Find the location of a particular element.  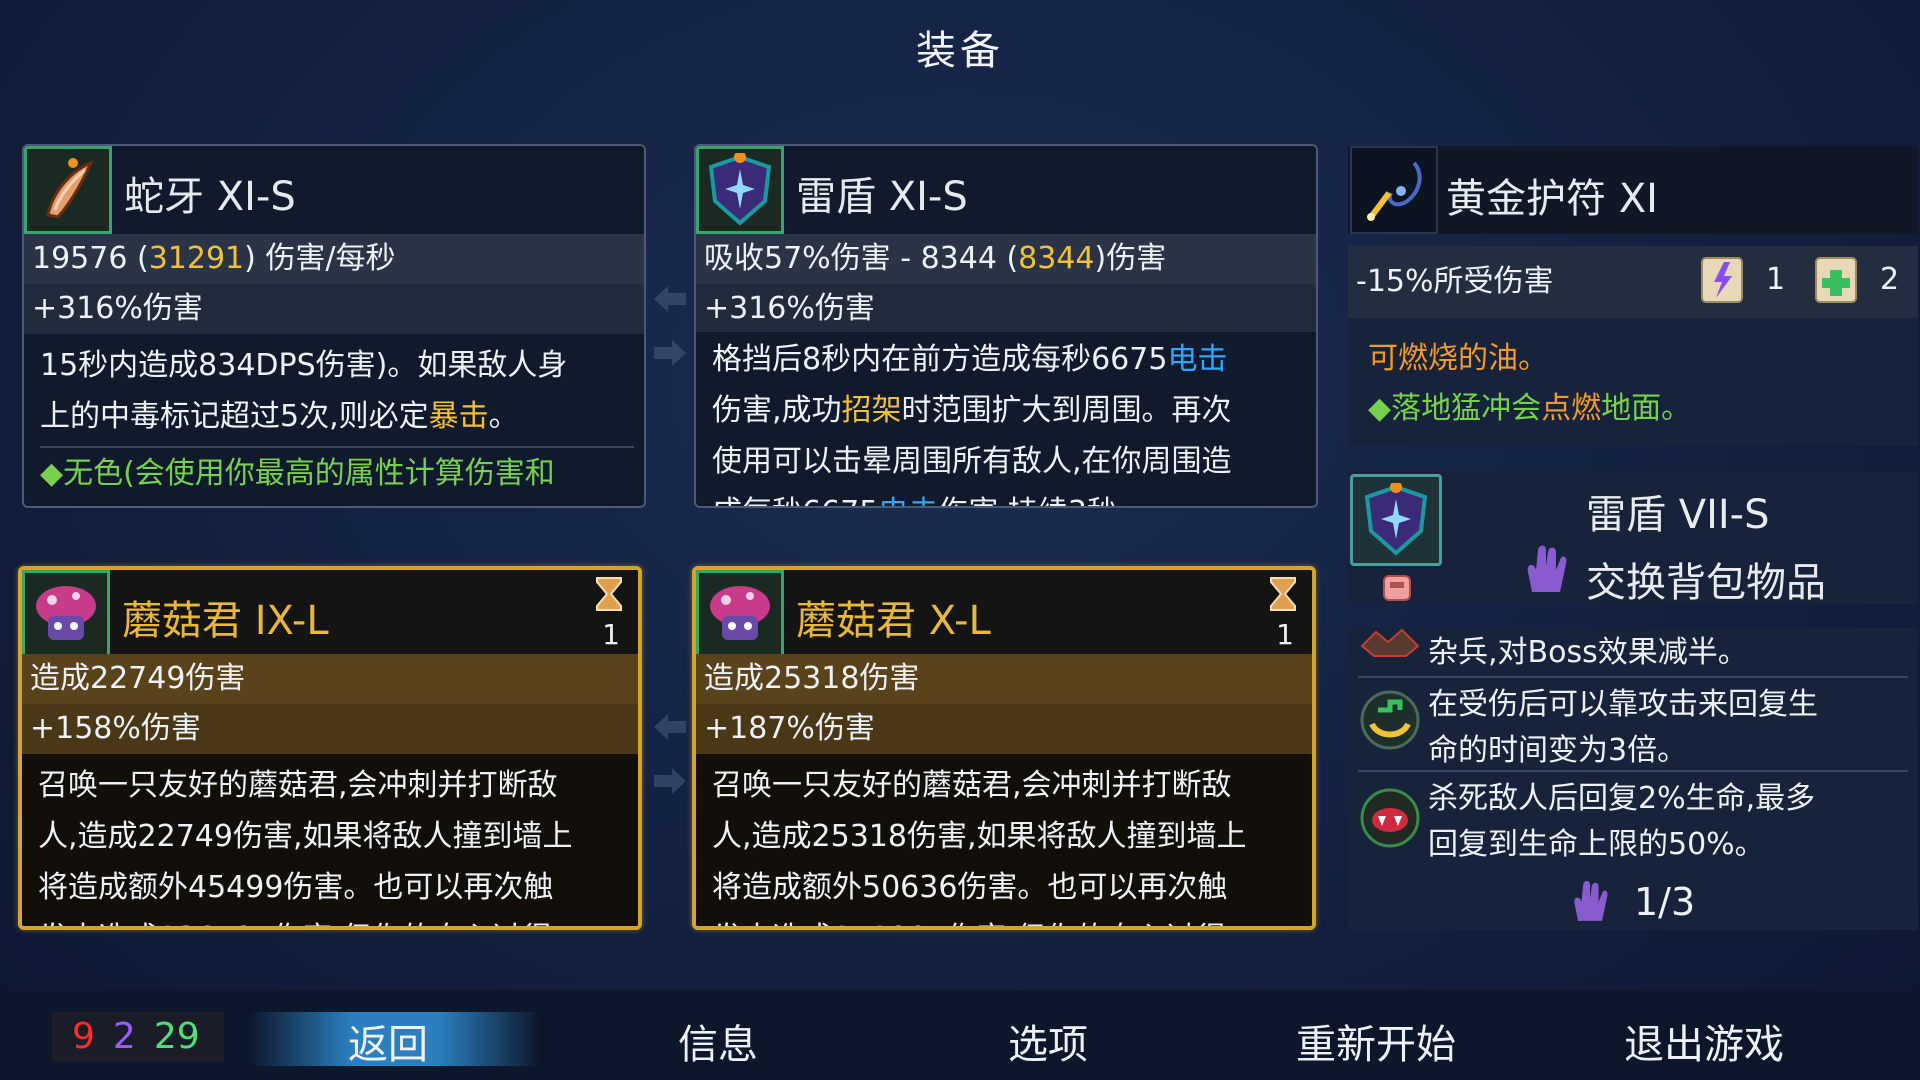

backpack-item-name: 雷盾 VII-S is located at coordinates (1678, 515).